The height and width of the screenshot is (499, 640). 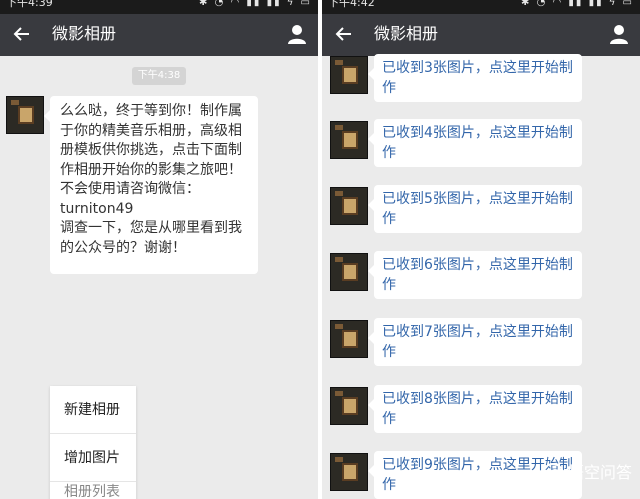 What do you see at coordinates (97, 208) in the screenshot?
I see `wechat-id: turniton49` at bounding box center [97, 208].